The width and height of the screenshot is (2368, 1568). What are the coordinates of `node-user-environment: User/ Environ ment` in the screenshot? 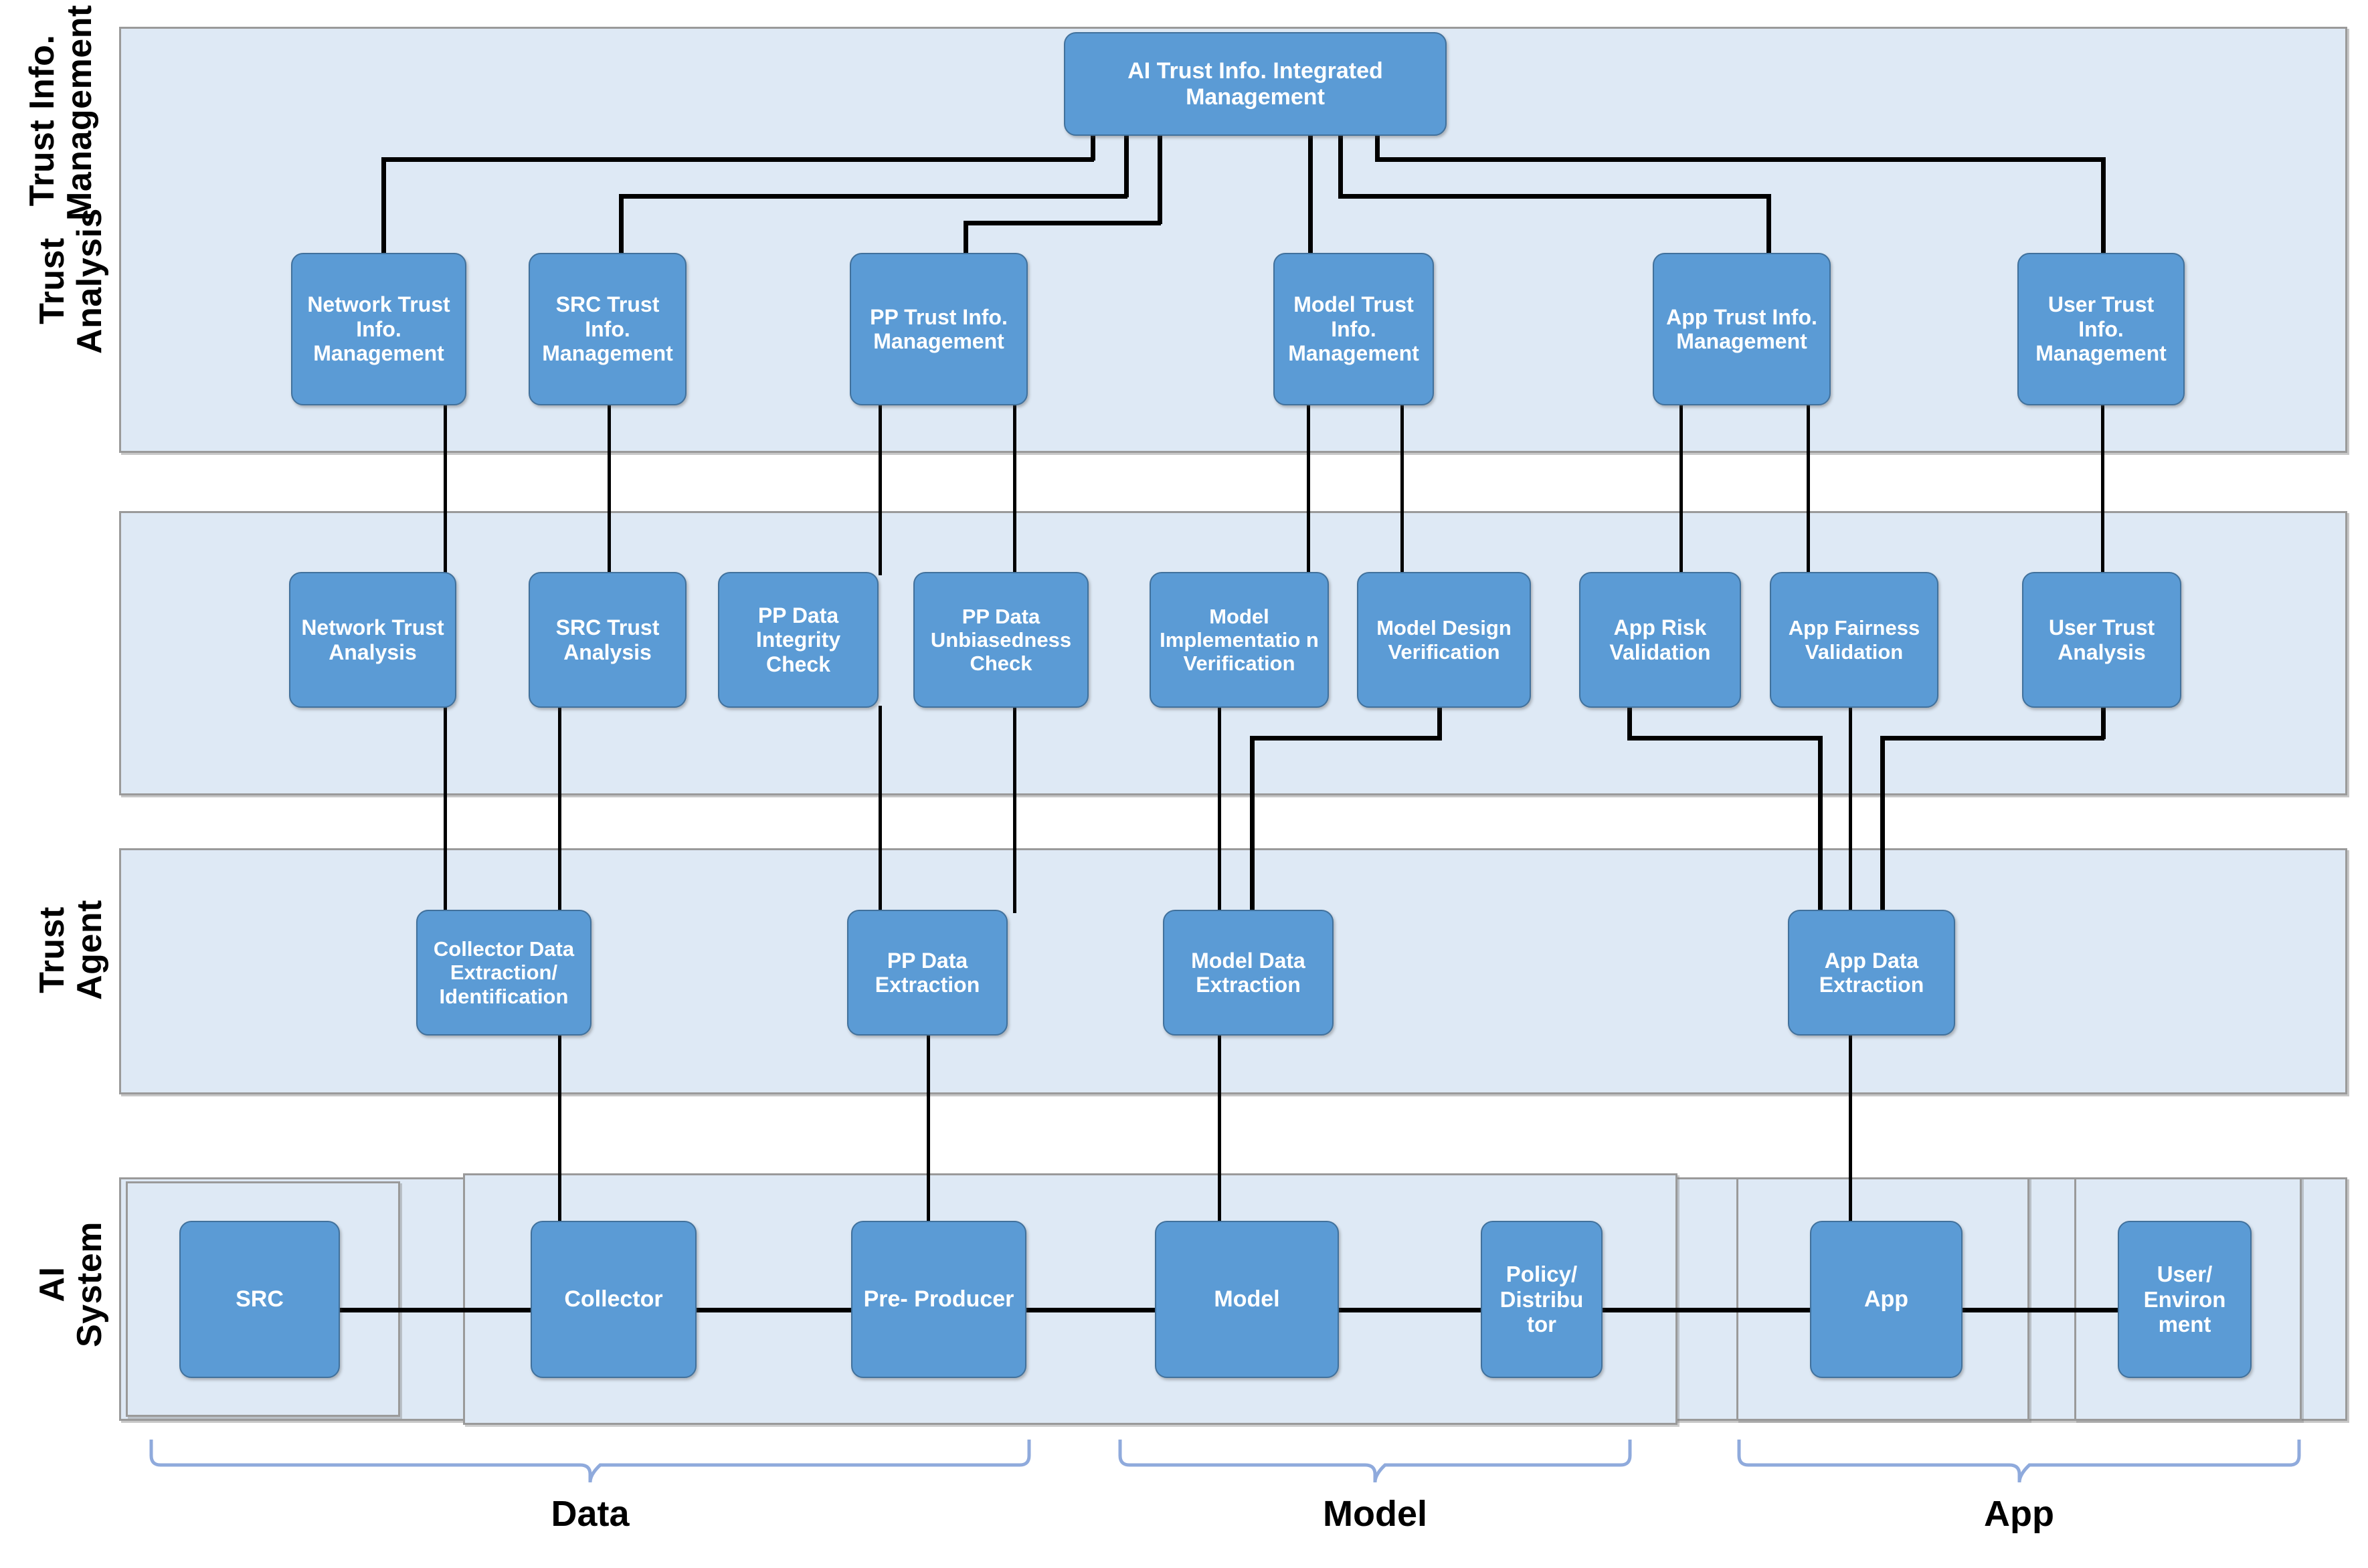 It's located at (2185, 1299).